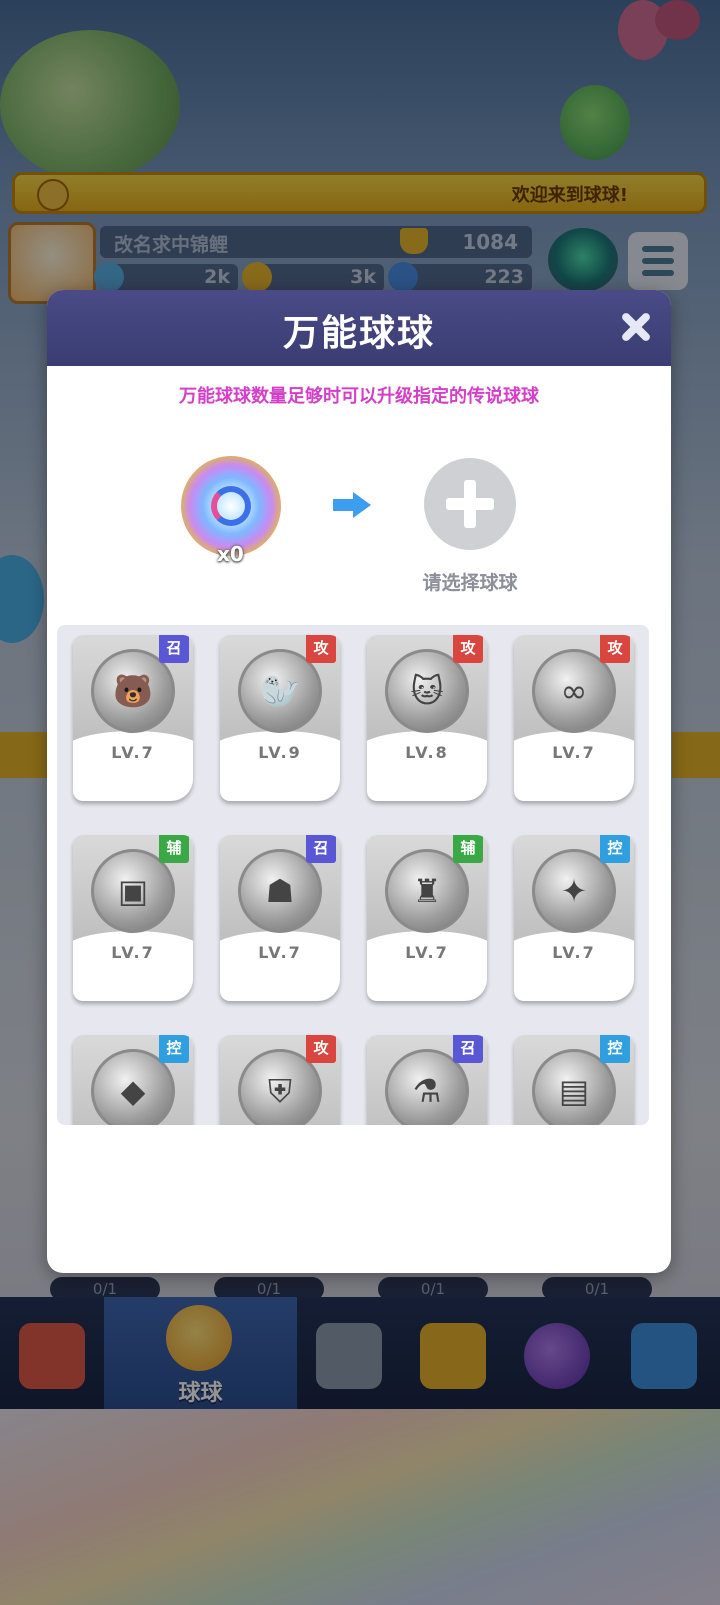 The width and height of the screenshot is (720, 1605). I want to click on ball-glyph: 🦭, so click(280, 691).